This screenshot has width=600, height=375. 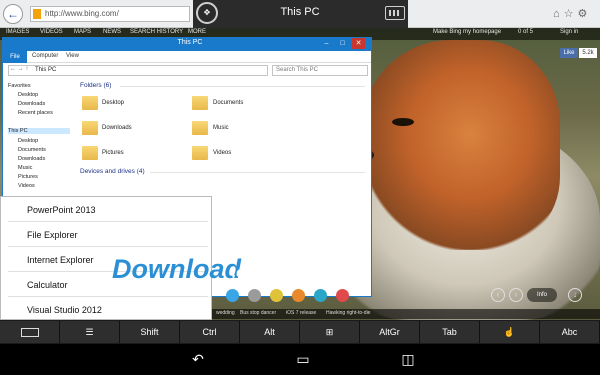 I want to click on tab-key: Tab, so click(x=450, y=332).